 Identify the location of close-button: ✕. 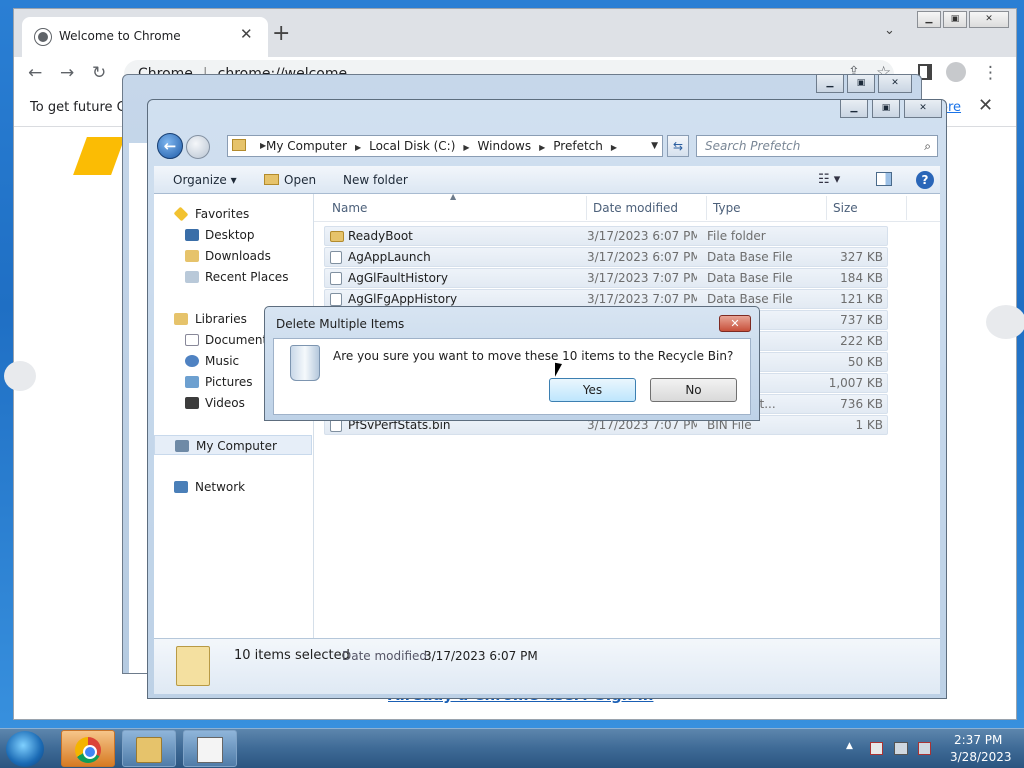
(923, 109).